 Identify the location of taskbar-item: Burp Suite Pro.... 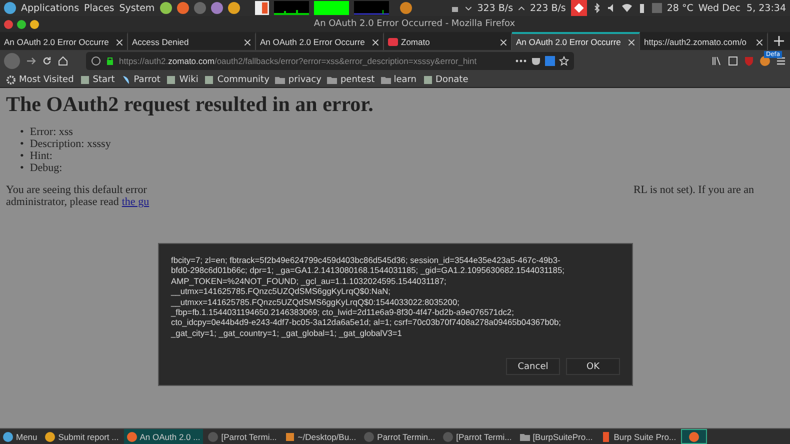
(639, 436).